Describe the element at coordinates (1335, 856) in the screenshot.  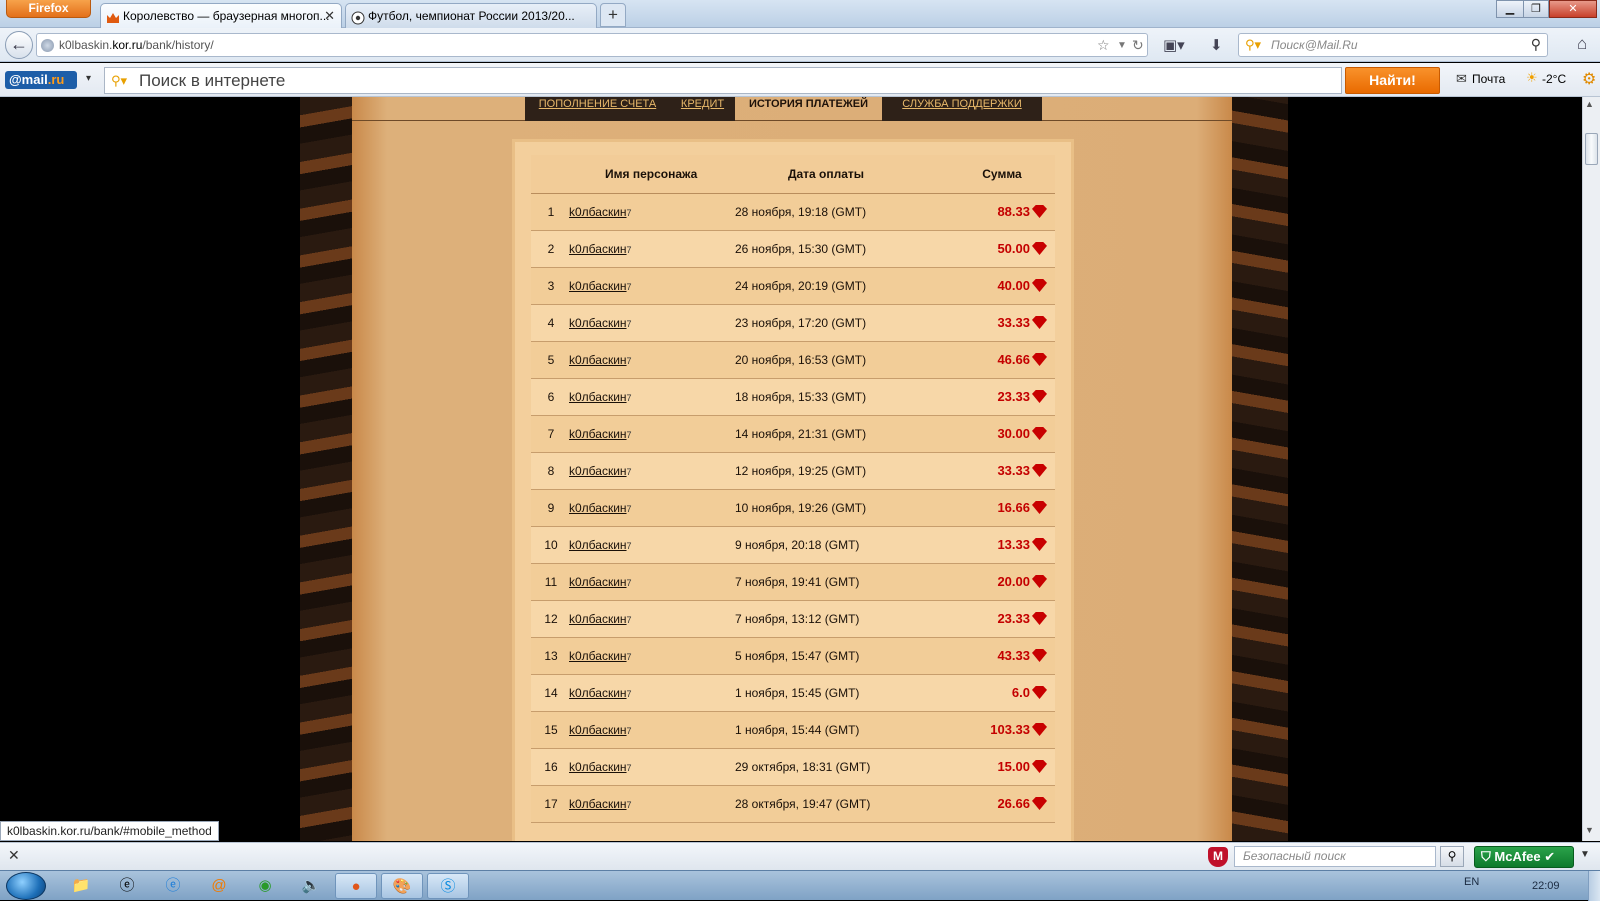
I see `safe-search-input: Безопасный поиск` at that location.